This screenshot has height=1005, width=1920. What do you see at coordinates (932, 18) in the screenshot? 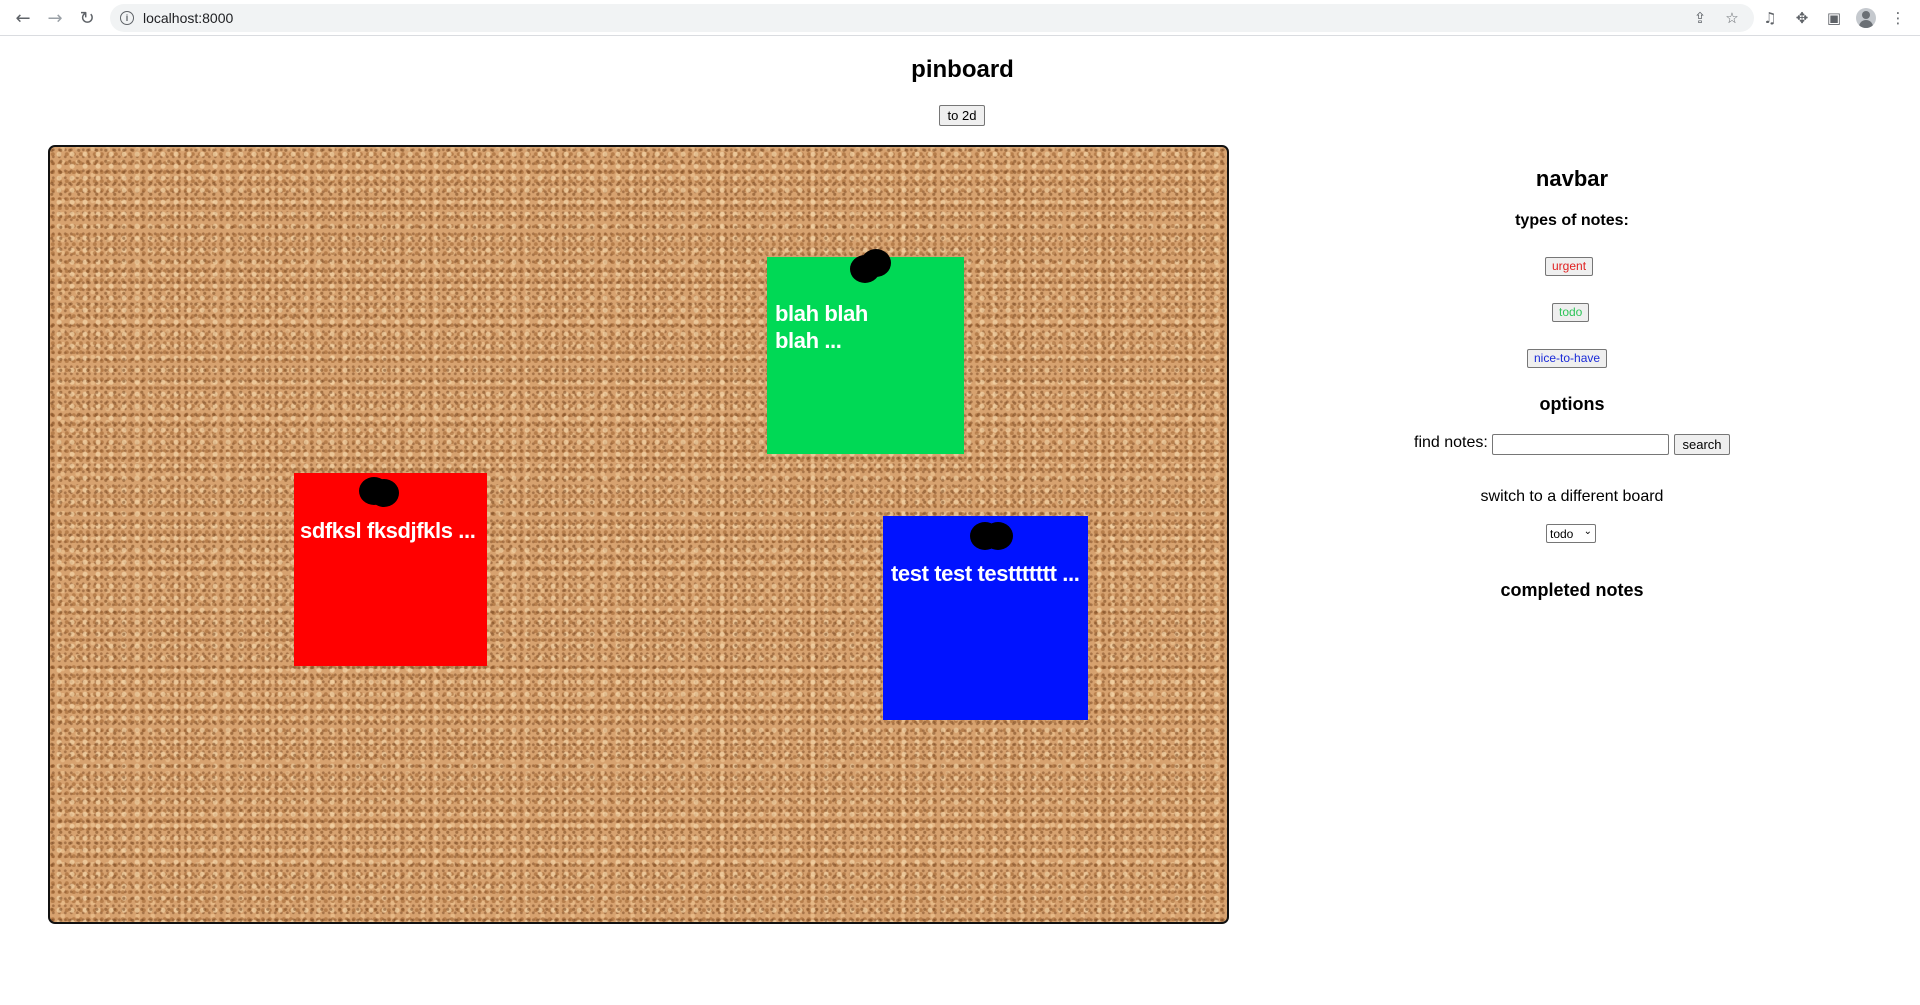
I see `address-bar: i localhost:8000 ⇪ ☆` at bounding box center [932, 18].